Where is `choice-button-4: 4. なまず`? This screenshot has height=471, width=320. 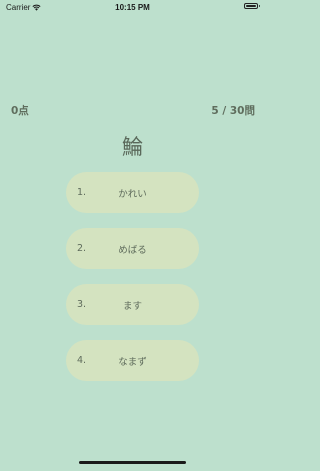 choice-button-4: 4. なまず is located at coordinates (132, 360).